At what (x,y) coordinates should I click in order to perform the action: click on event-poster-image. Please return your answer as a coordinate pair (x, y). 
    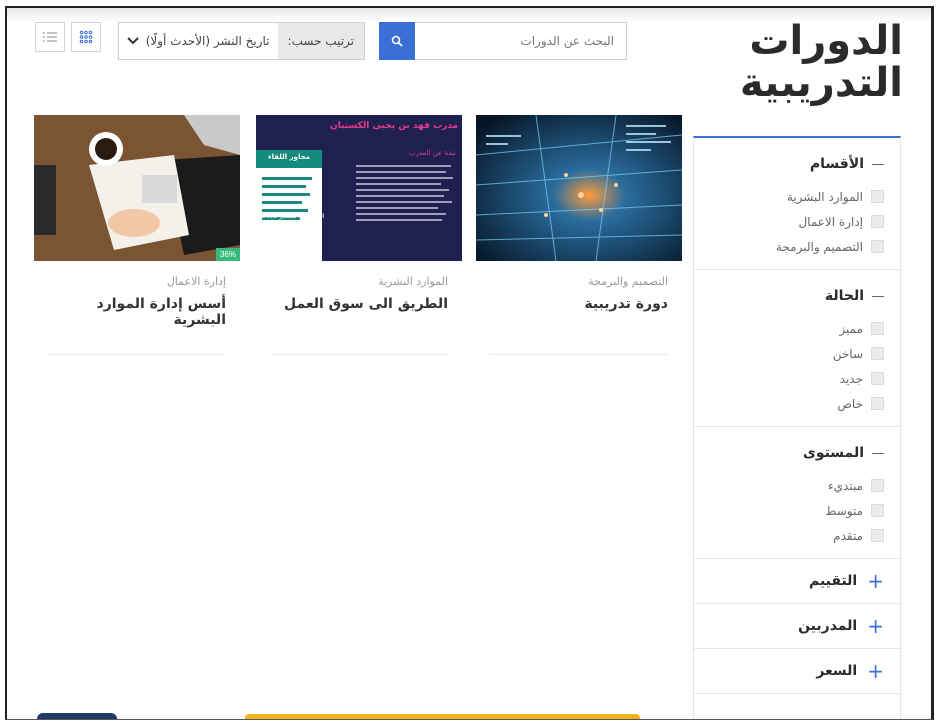
    Looking at the image, I should click on (359, 188).